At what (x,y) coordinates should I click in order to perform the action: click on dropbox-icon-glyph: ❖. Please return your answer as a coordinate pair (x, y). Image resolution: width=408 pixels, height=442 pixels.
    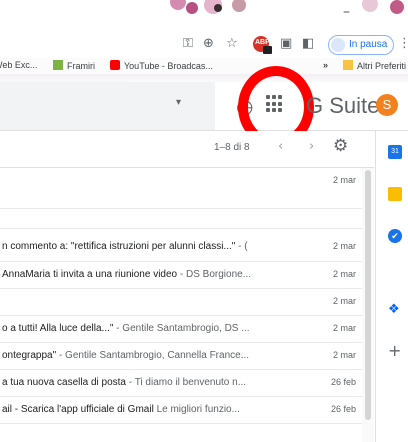
    Looking at the image, I should click on (394, 309).